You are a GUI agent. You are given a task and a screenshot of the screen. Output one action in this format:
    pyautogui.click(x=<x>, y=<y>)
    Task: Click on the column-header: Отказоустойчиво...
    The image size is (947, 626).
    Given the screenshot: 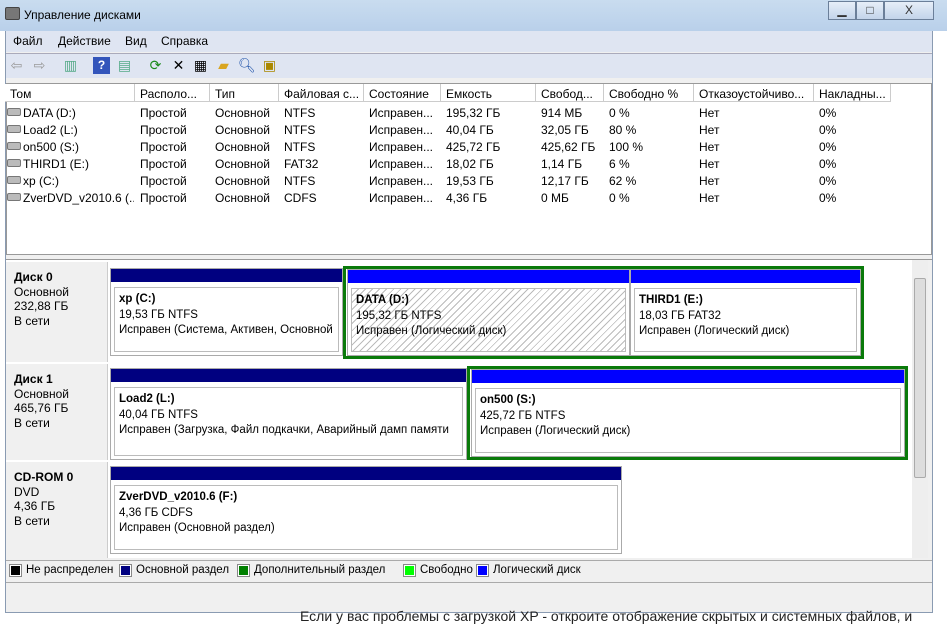 What is the action you would take?
    pyautogui.click(x=754, y=93)
    